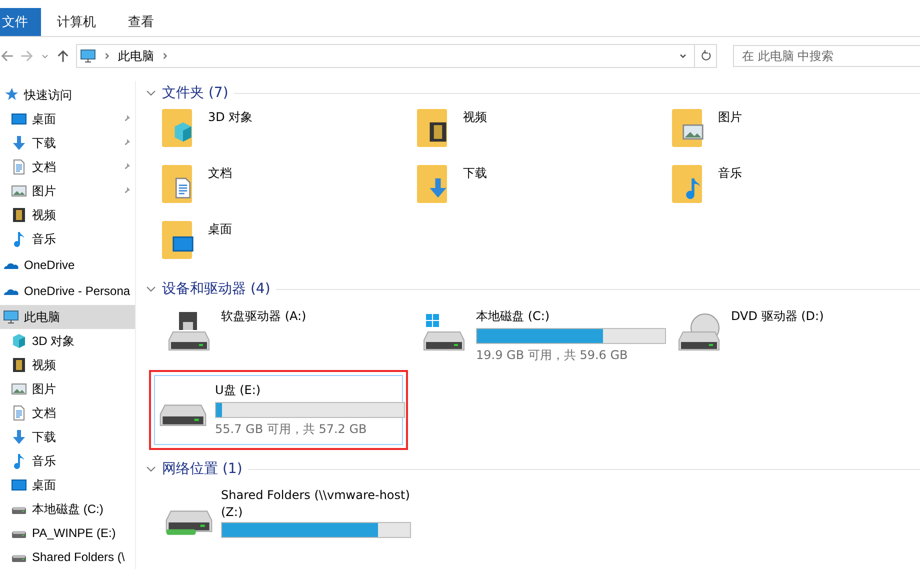 This screenshot has width=920, height=587. Describe the element at coordinates (287, 513) in the screenshot. I see `drive-item: Shared Folders (\\vmware-host) (Z:)` at that location.